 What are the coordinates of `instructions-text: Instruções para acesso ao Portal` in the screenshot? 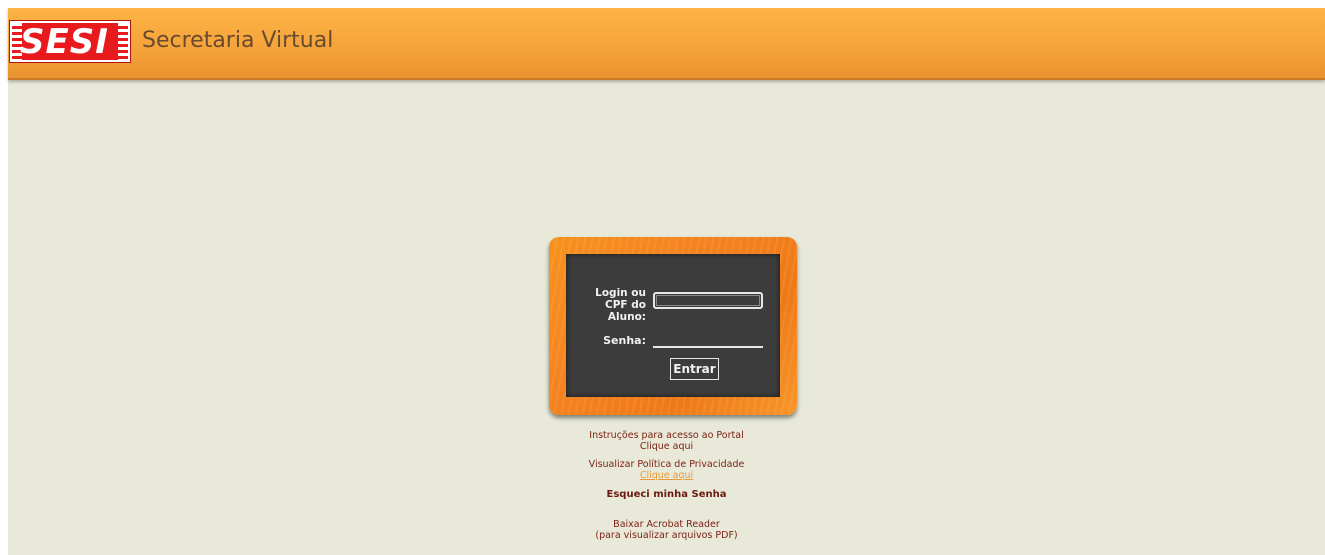 It's located at (666, 435).